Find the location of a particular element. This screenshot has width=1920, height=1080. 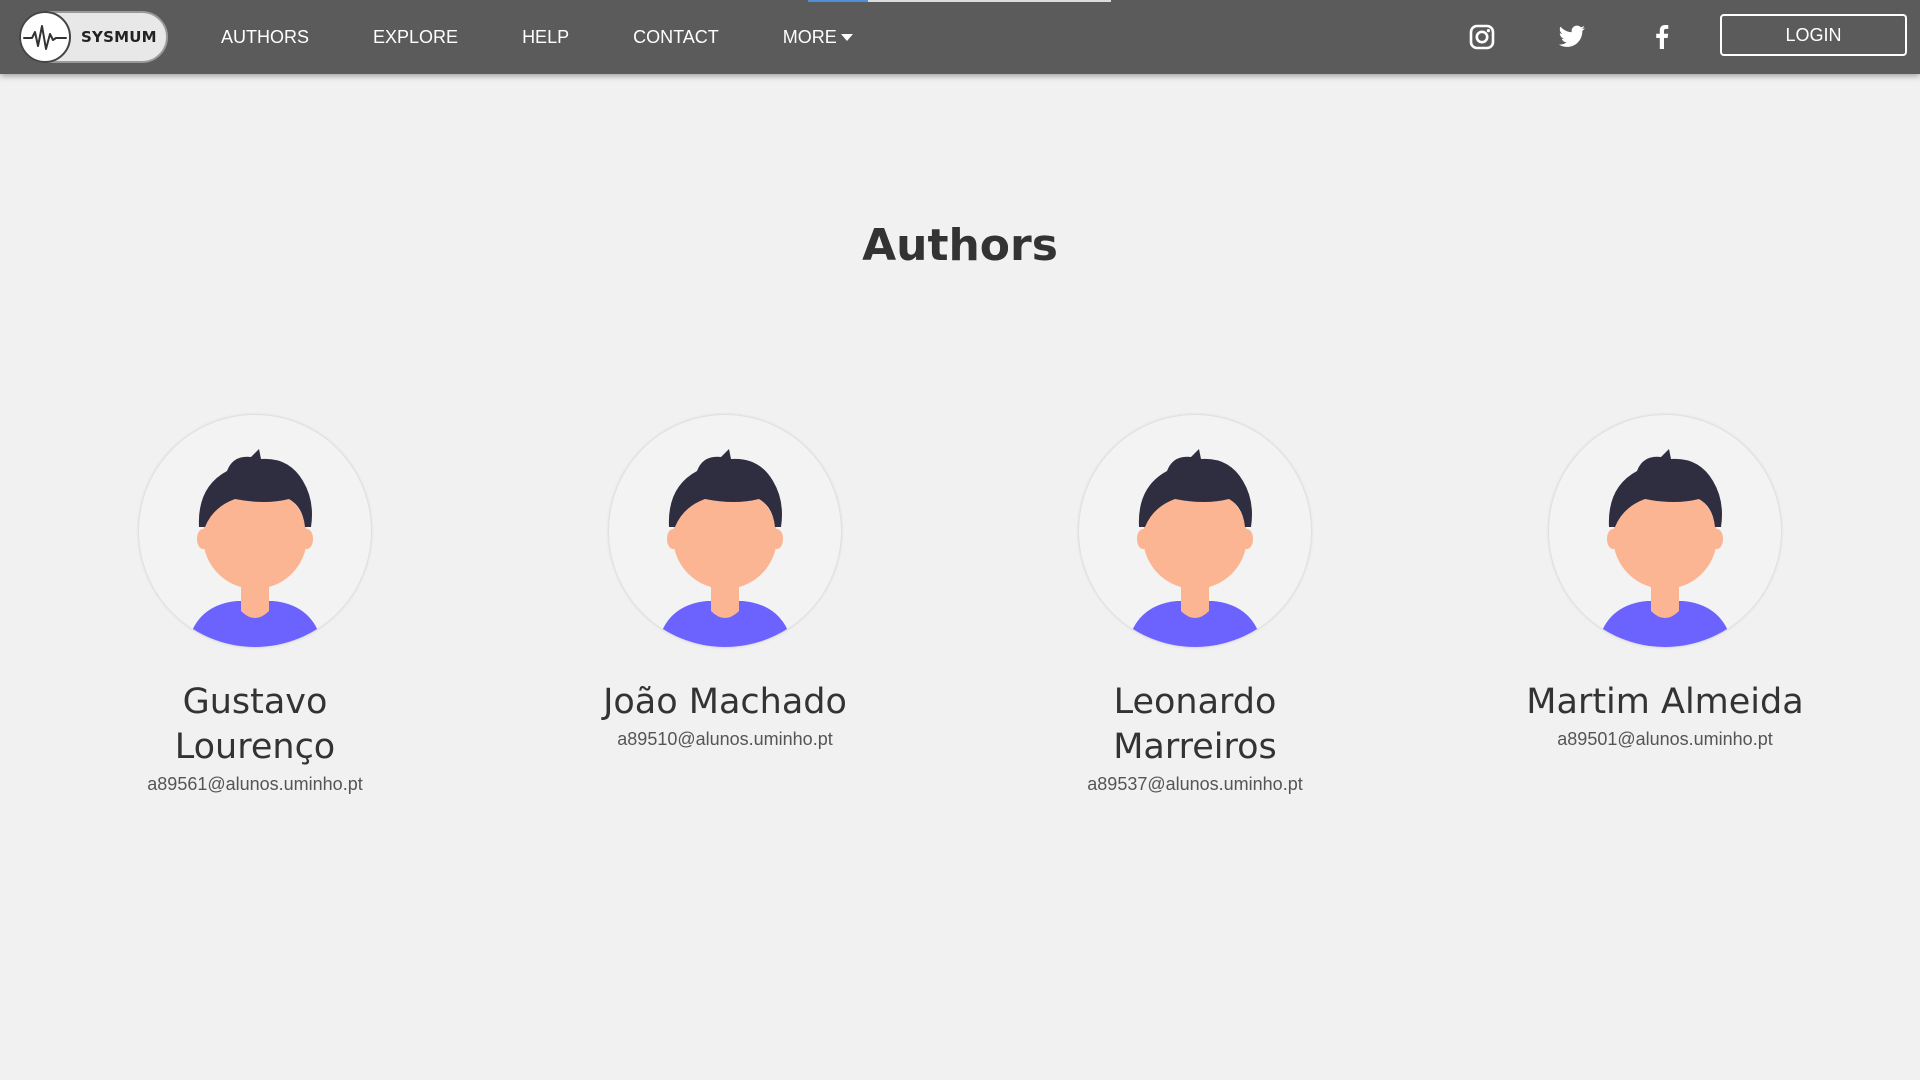

nav-link-help: HELP is located at coordinates (545, 37).